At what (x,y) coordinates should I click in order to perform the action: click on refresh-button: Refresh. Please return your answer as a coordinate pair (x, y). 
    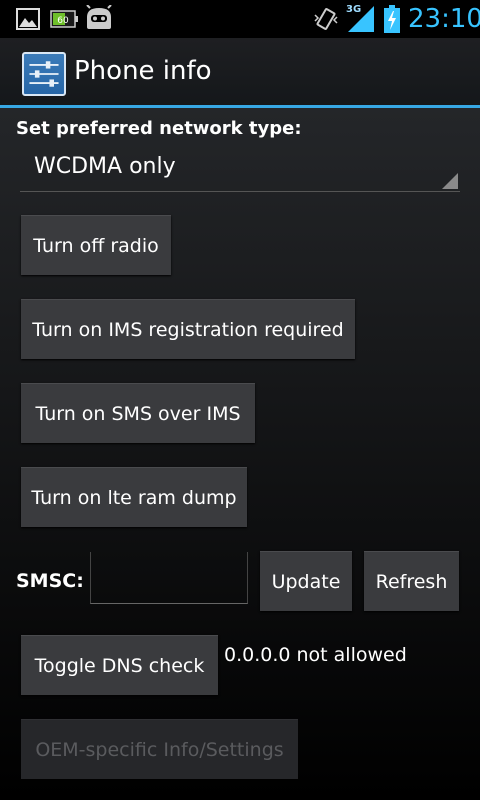
    Looking at the image, I should click on (411, 581).